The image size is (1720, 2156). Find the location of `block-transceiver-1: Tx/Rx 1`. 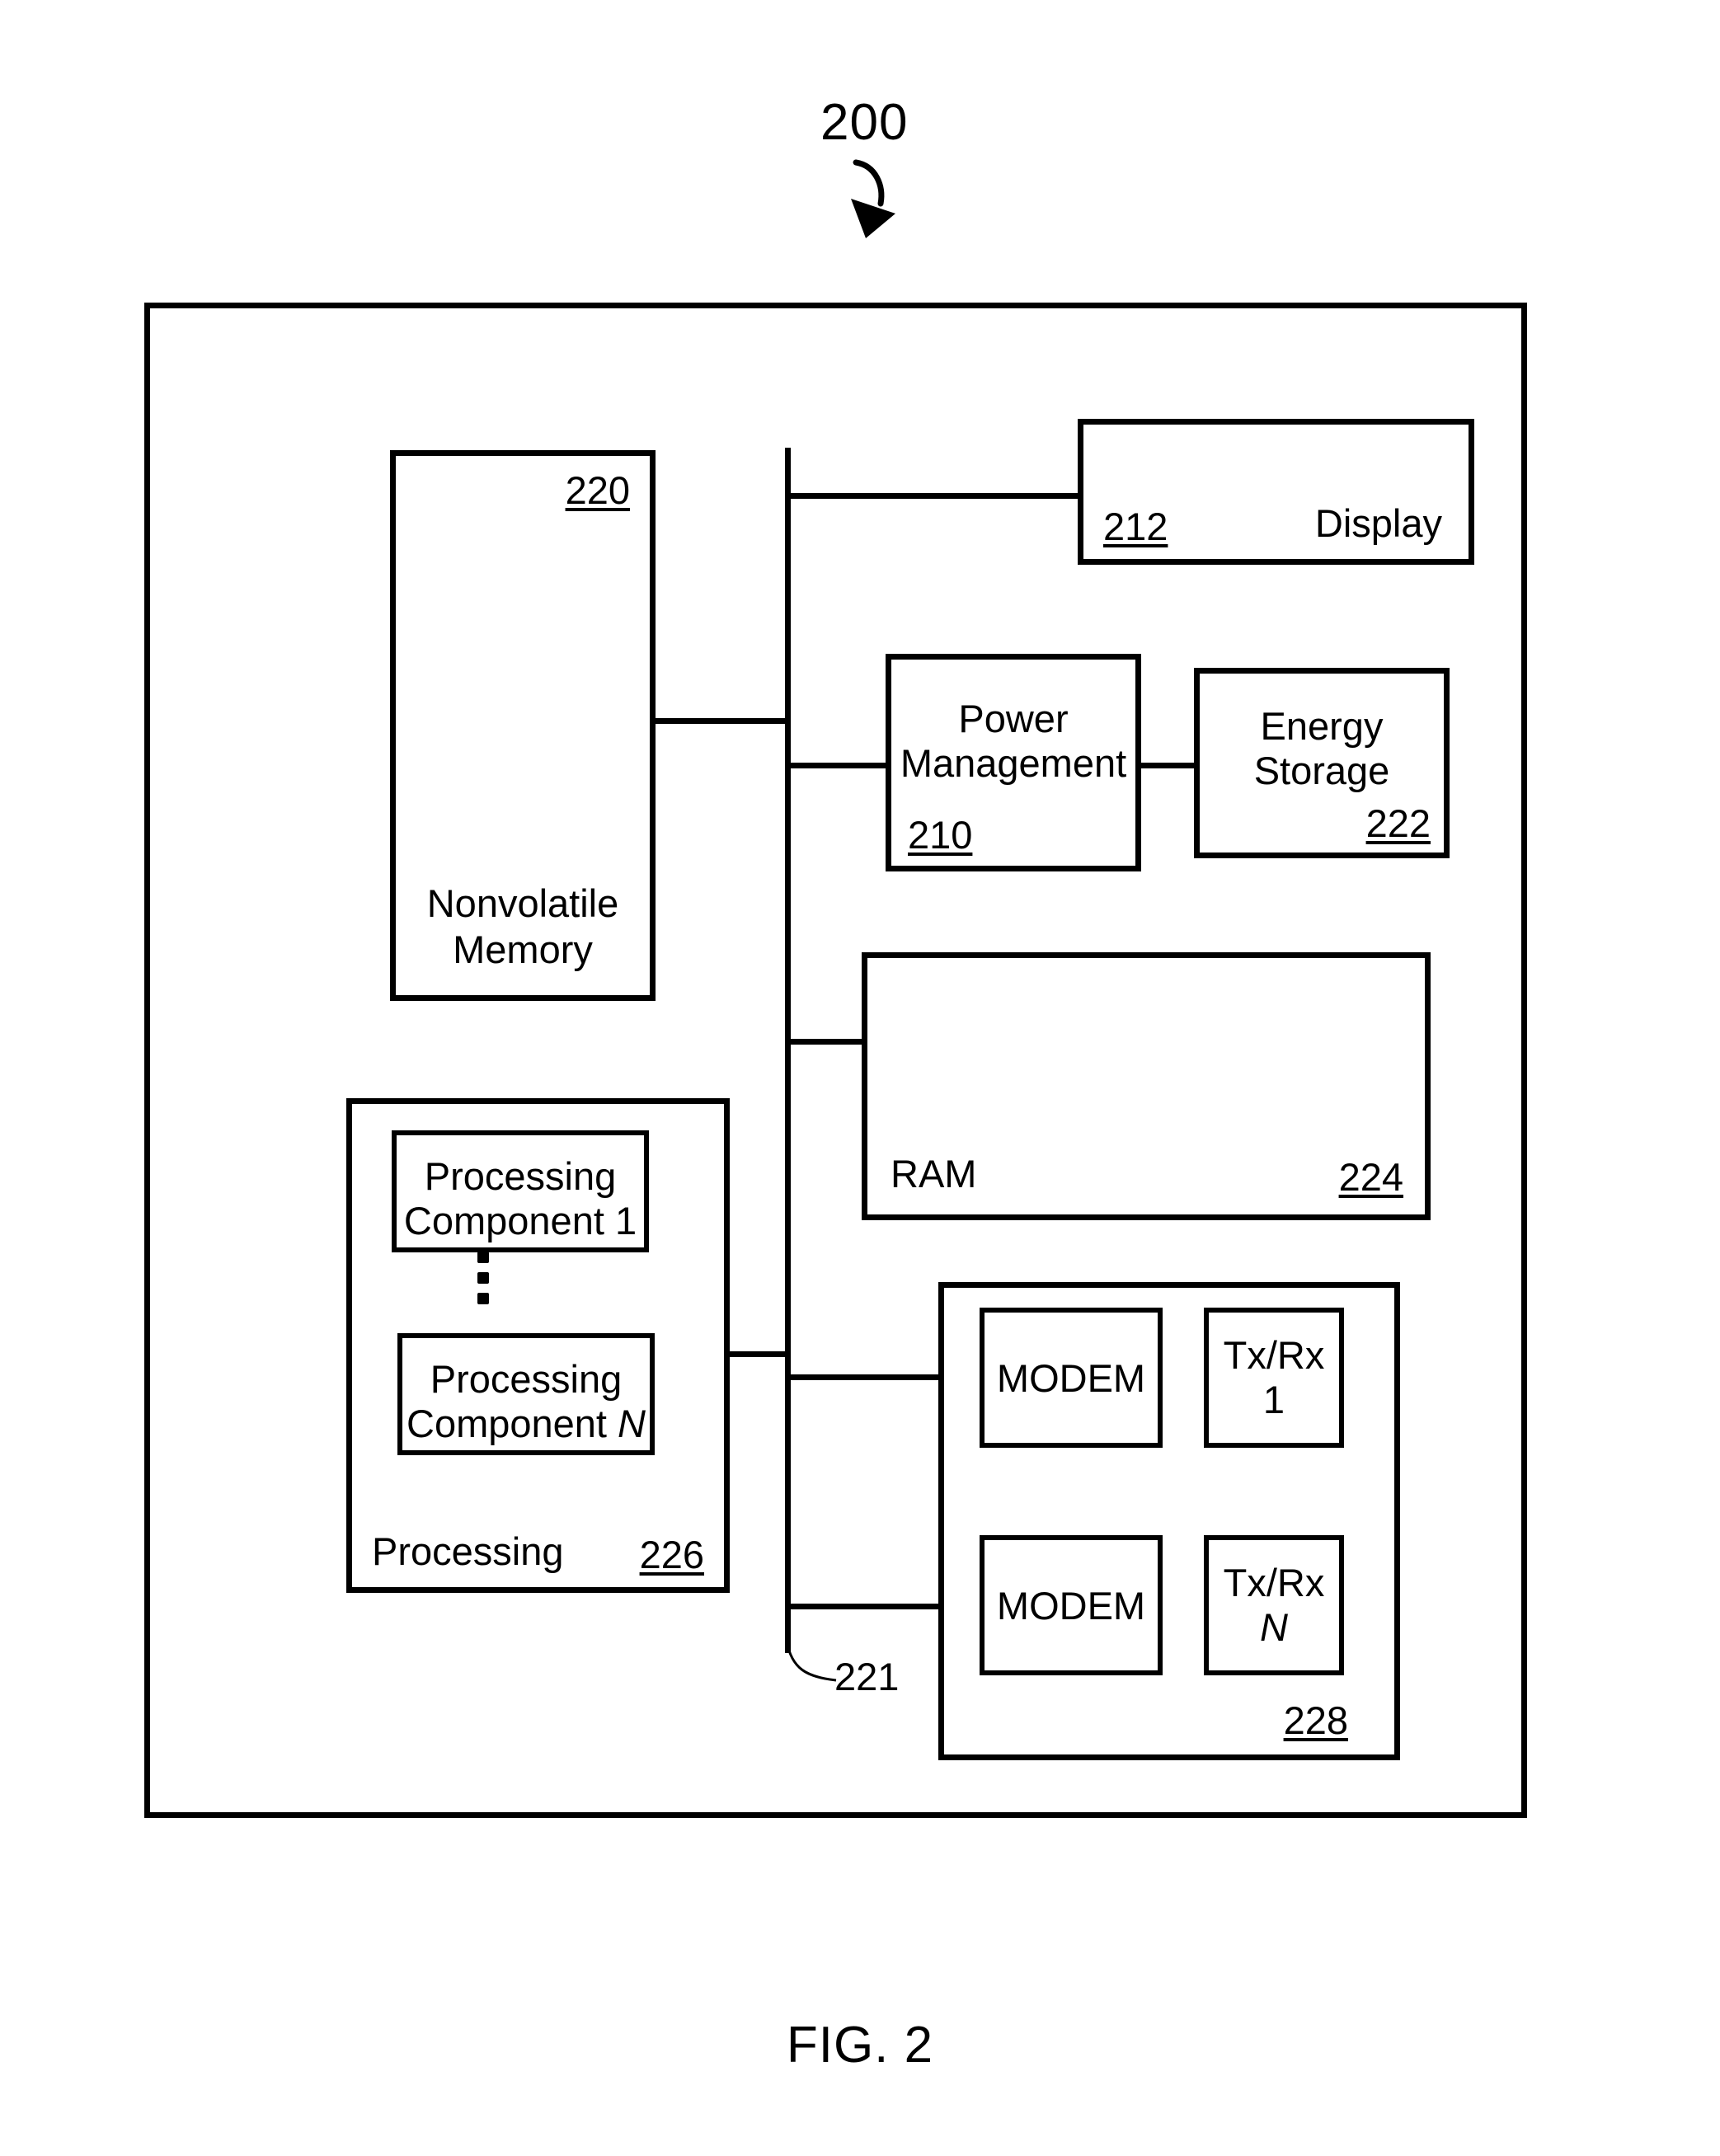

block-transceiver-1: Tx/Rx 1 is located at coordinates (1274, 1378).